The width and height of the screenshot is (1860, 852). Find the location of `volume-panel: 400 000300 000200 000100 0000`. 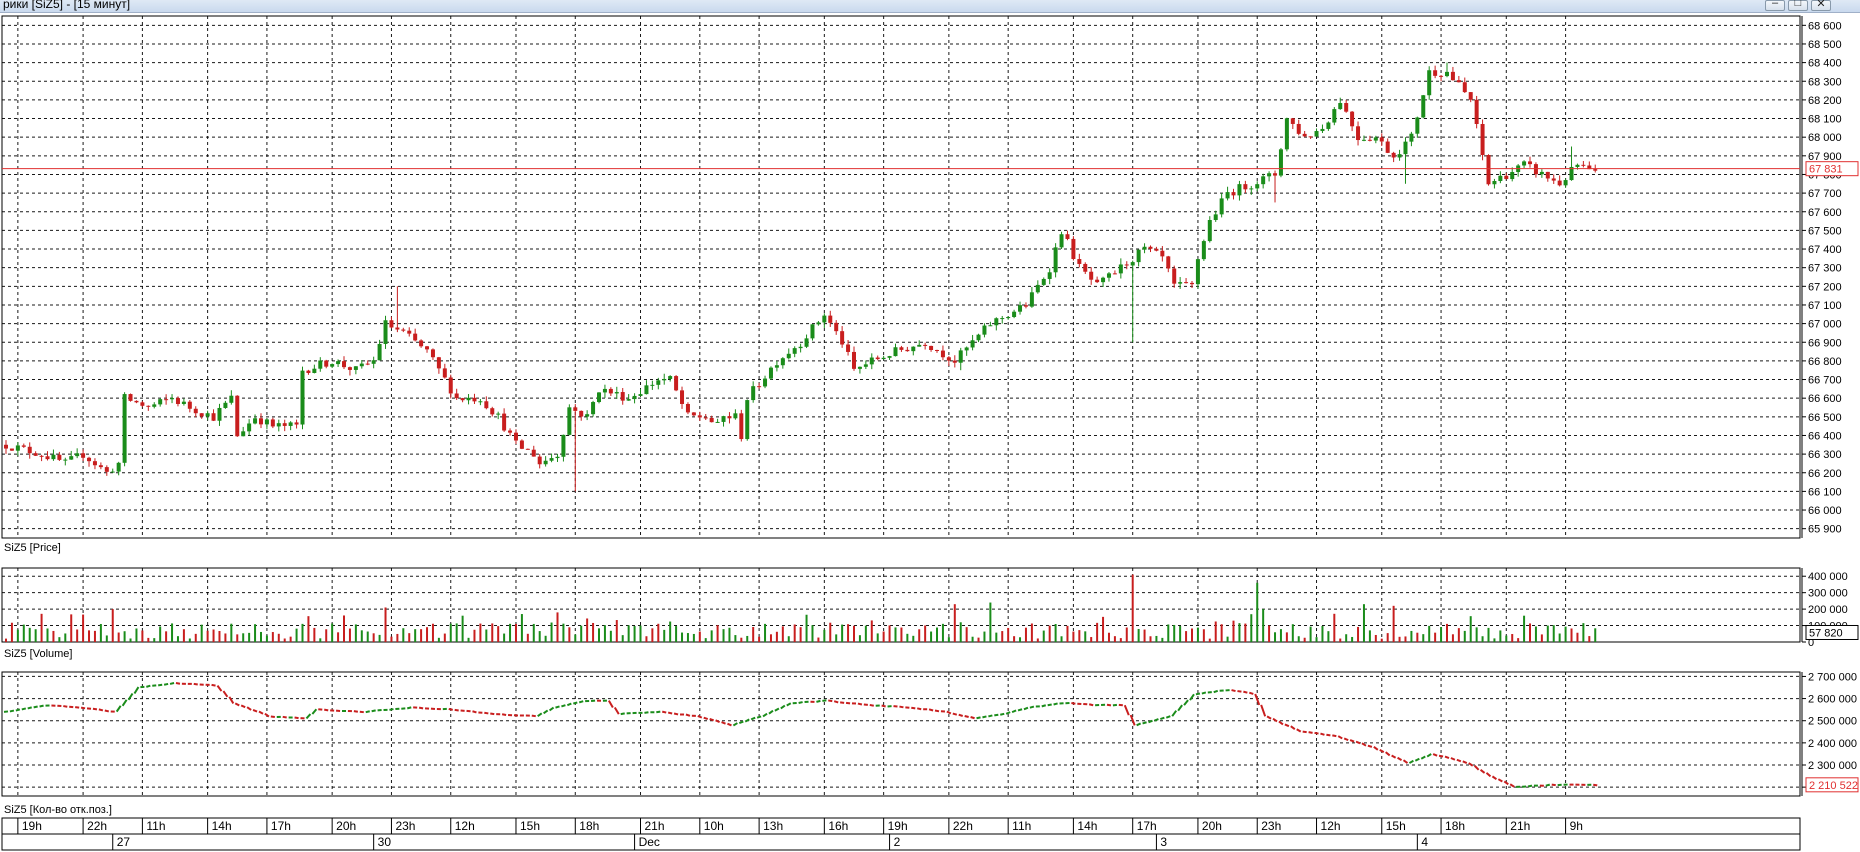

volume-panel: 400 000300 000200 000100 0000 is located at coordinates (924, 608).